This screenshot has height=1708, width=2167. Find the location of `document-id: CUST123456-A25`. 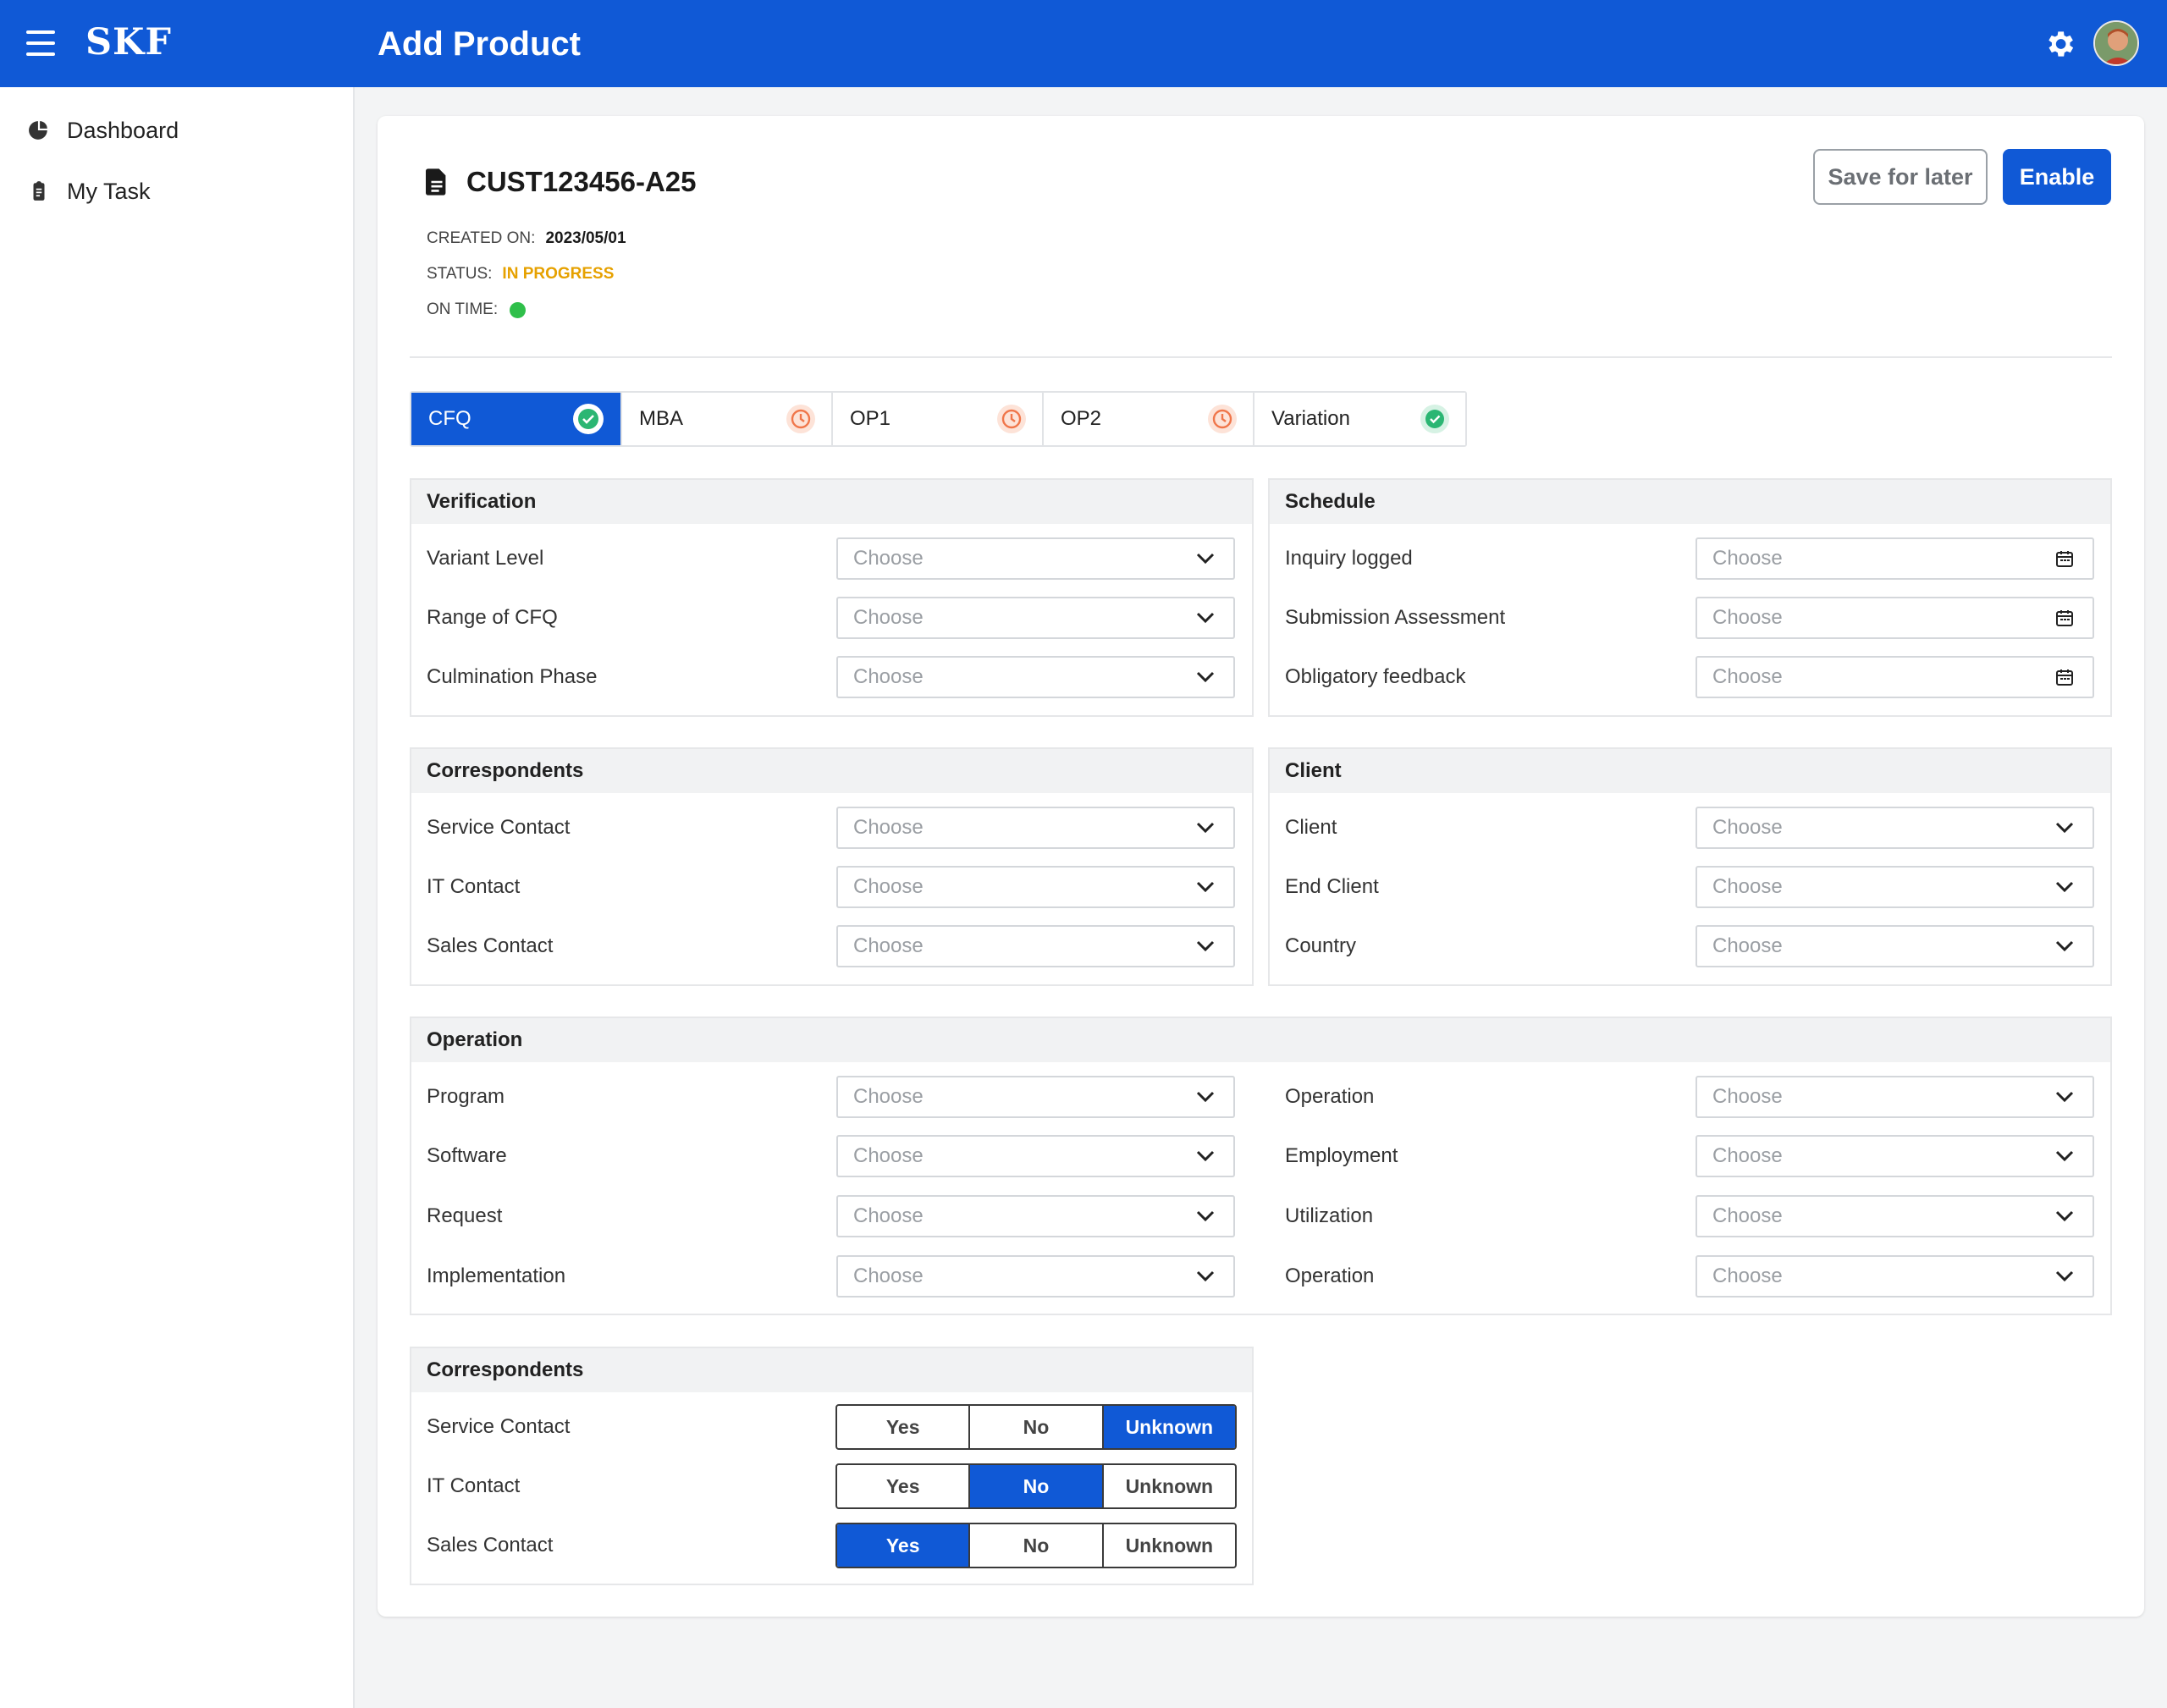

document-id: CUST123456-A25 is located at coordinates (581, 181).